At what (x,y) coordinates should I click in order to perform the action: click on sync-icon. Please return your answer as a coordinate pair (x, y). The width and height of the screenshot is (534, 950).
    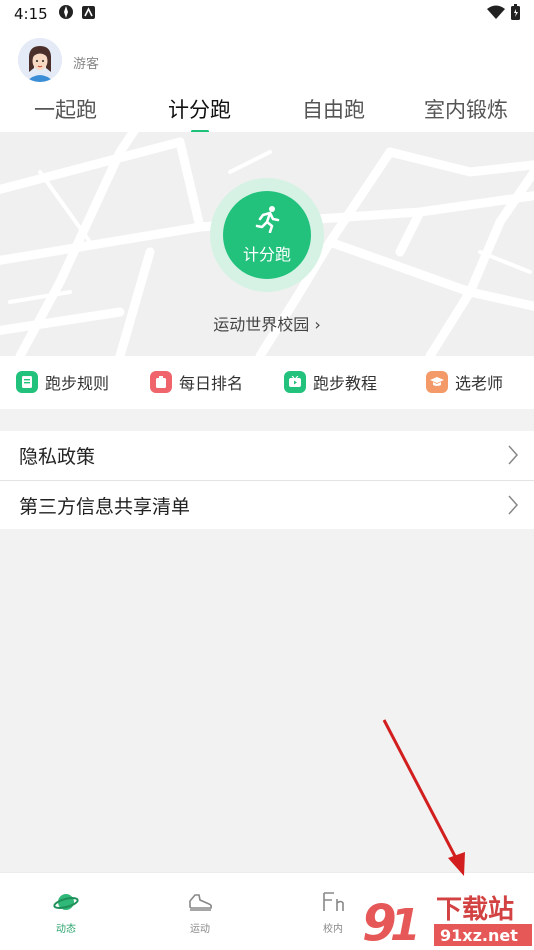
    Looking at the image, I should click on (66, 14).